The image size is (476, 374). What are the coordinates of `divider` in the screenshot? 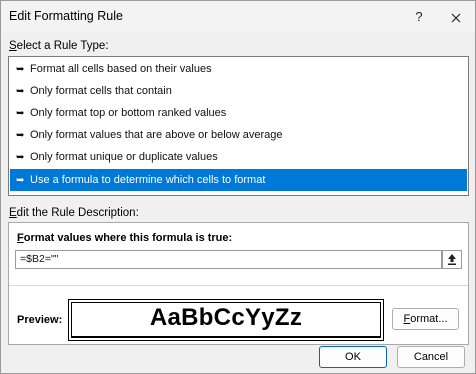 It's located at (238, 285).